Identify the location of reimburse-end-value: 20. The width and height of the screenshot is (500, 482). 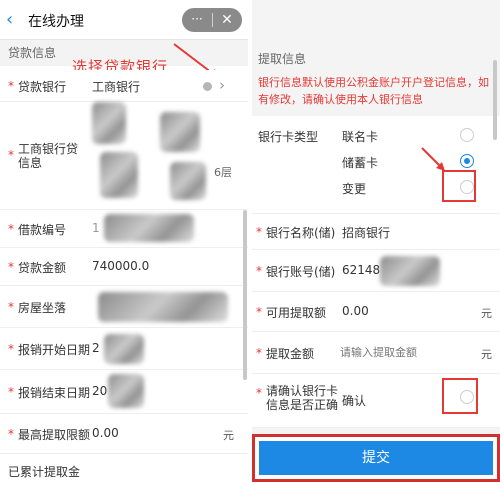
(100, 391).